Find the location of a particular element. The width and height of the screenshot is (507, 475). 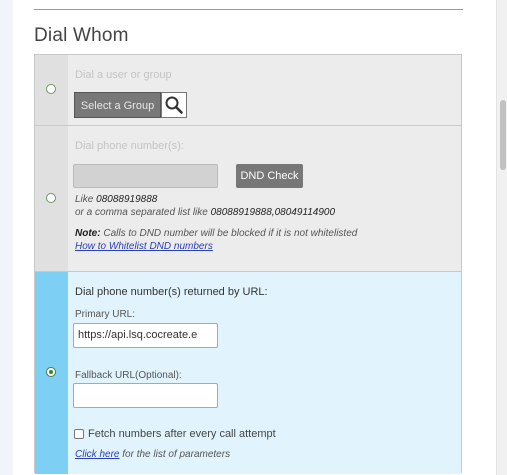

like-hint: Like 08088919888 is located at coordinates (116, 199).